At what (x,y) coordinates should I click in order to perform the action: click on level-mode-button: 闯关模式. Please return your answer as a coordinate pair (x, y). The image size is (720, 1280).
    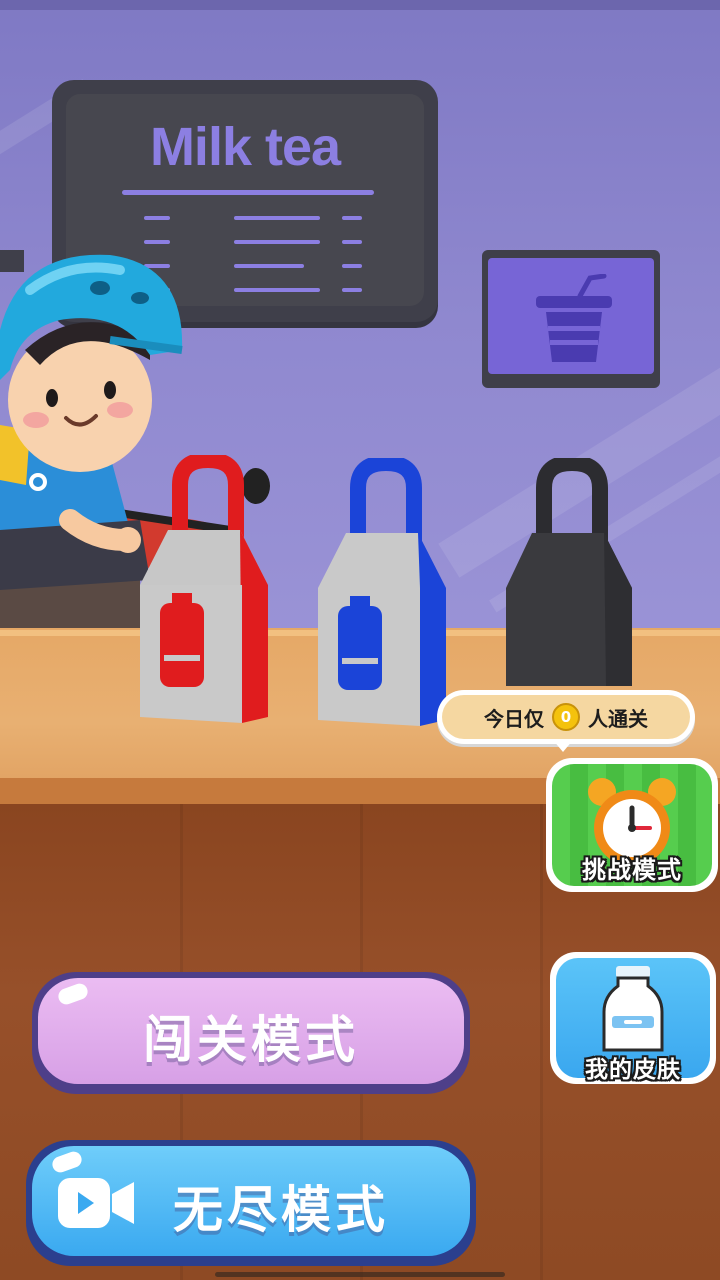
    Looking at the image, I should click on (251, 1033).